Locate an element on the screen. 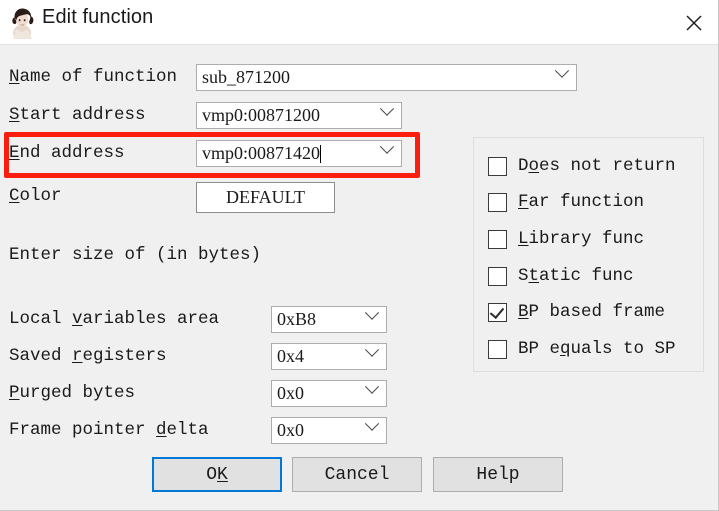 This screenshot has width=719, height=511. end-address-value: vmp0:00871420 is located at coordinates (262, 153).